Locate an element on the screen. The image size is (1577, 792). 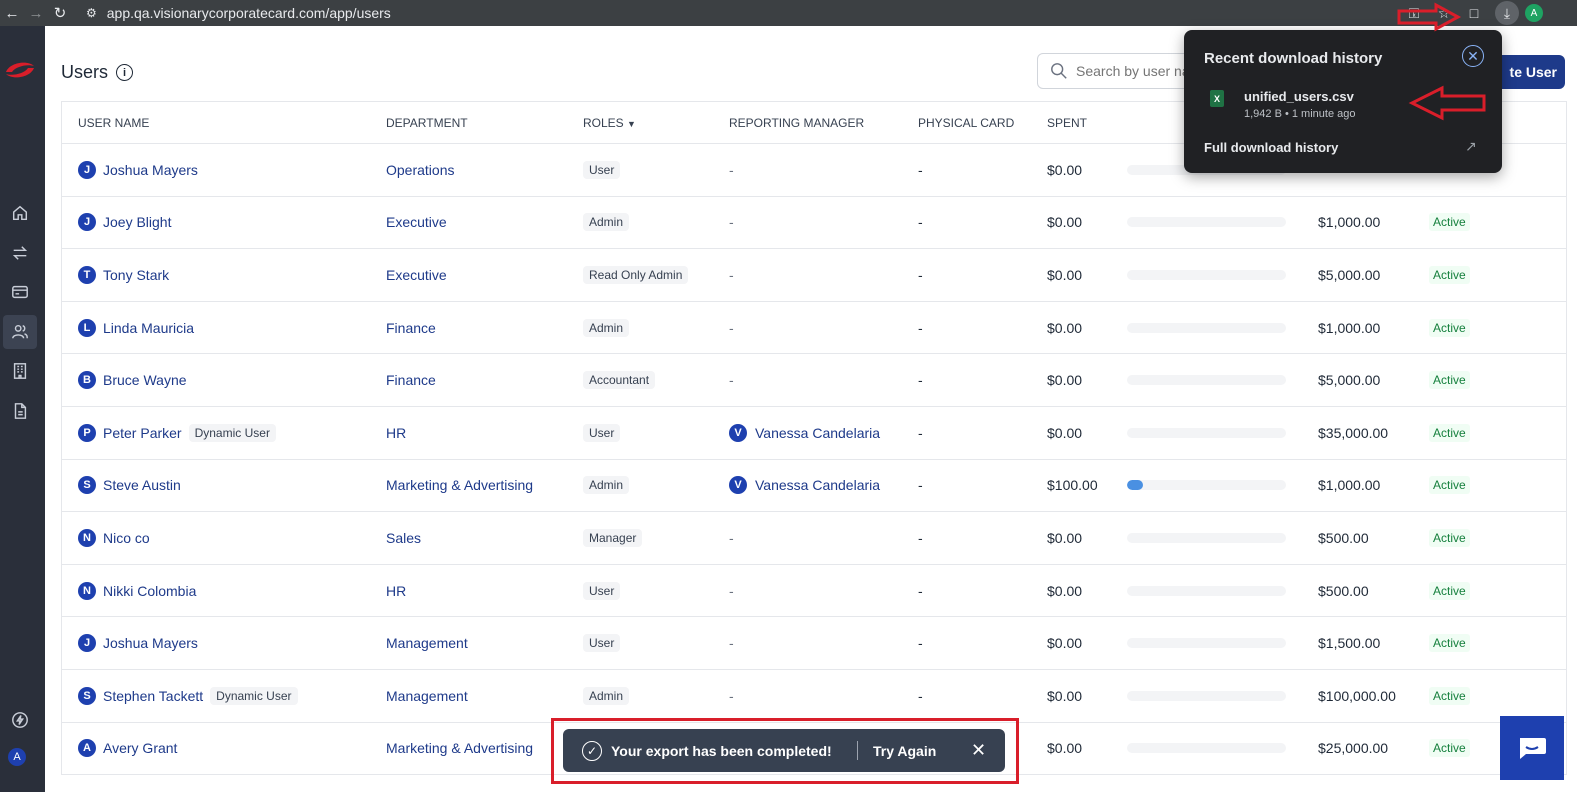
forward-icon: → is located at coordinates (36, 13).